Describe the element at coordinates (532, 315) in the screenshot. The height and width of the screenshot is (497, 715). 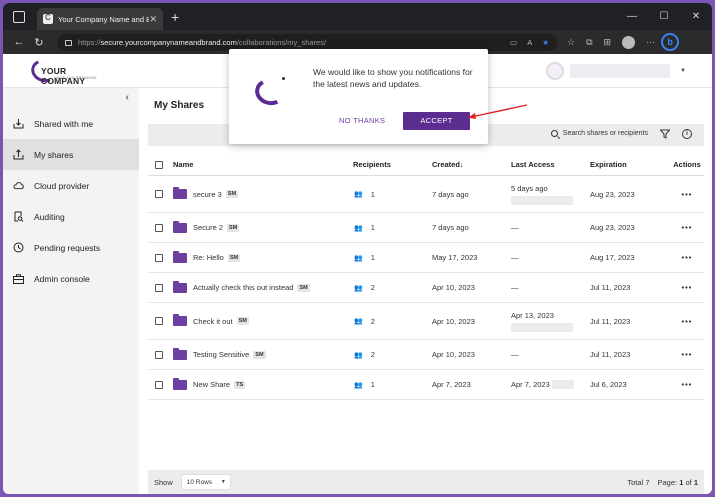
I see `last-access-value: Apr 13, 2023` at that location.